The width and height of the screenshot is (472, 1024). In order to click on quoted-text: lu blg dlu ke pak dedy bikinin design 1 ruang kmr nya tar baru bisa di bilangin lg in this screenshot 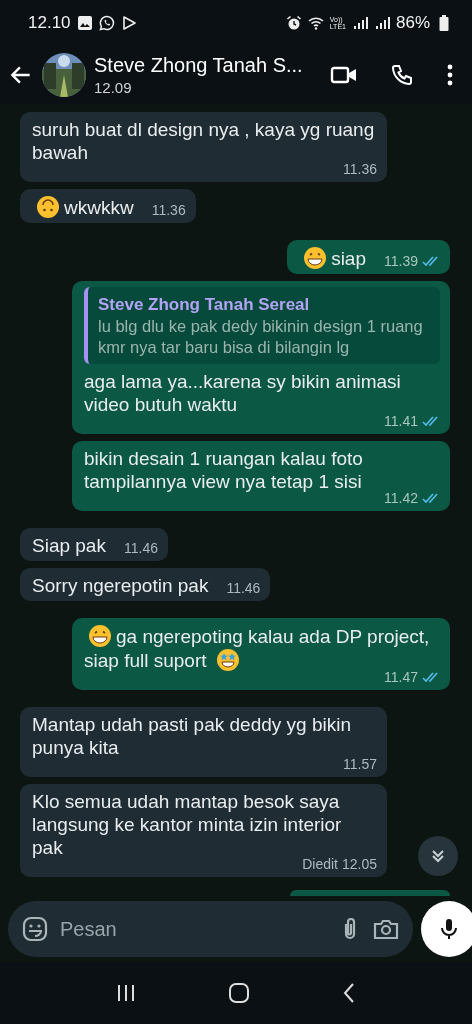, I will do `click(261, 337)`.